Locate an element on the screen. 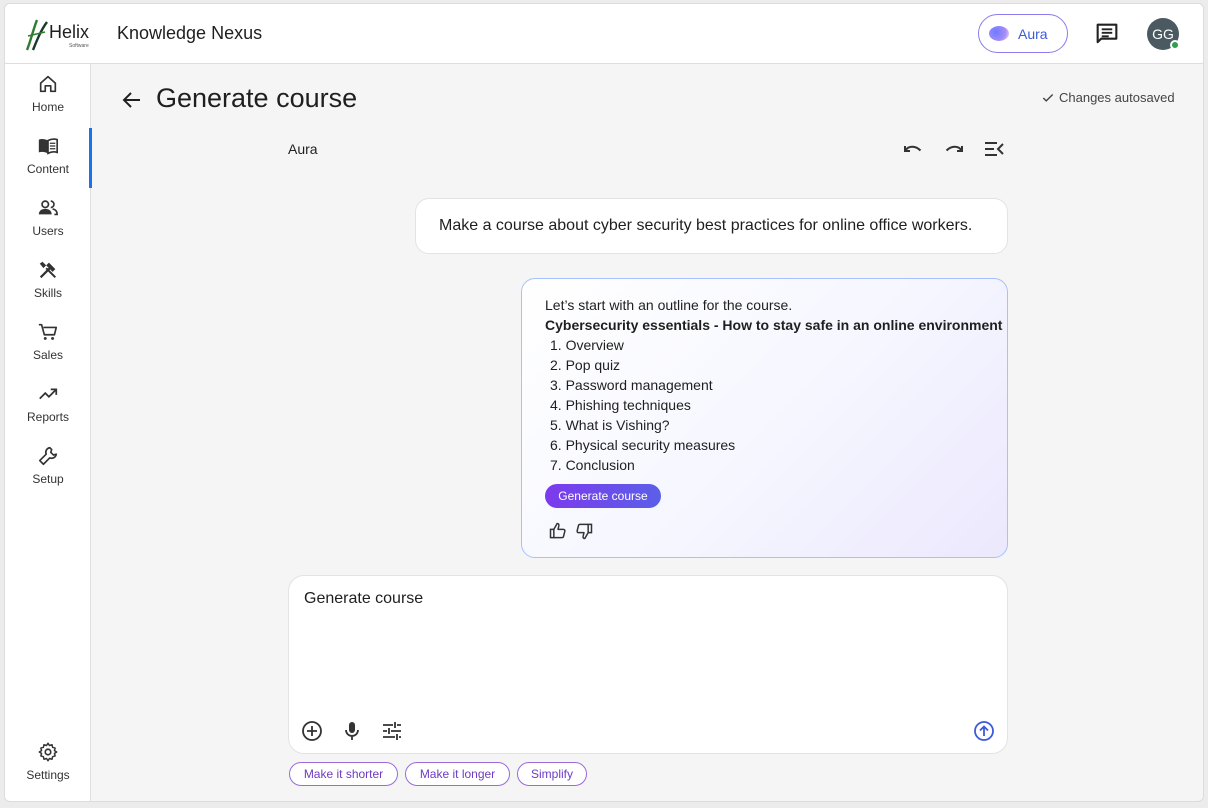 The image size is (1208, 808). tools-icon is located at coordinates (48, 270).